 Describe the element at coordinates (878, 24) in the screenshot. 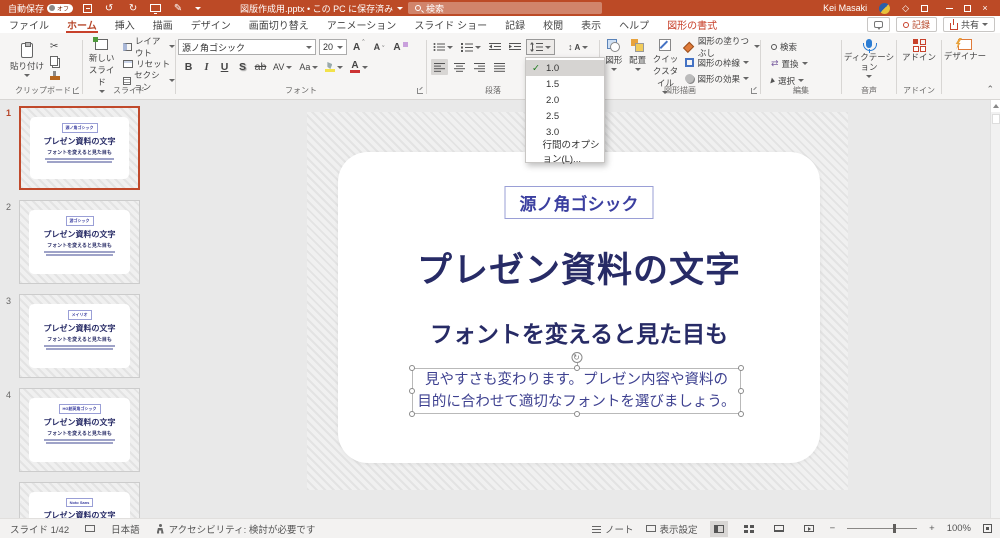

I see `comments-button` at that location.